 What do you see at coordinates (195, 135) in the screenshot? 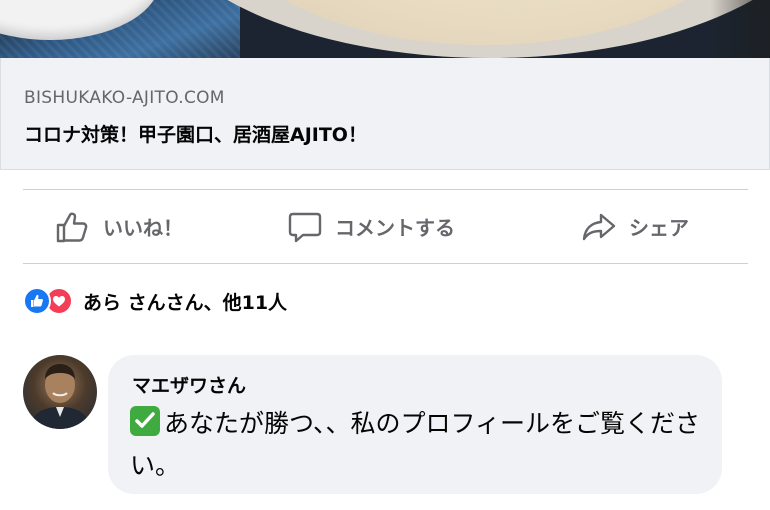
I see `link-title: コロナ対策！甲子園口、居酒屋AJITO！` at bounding box center [195, 135].